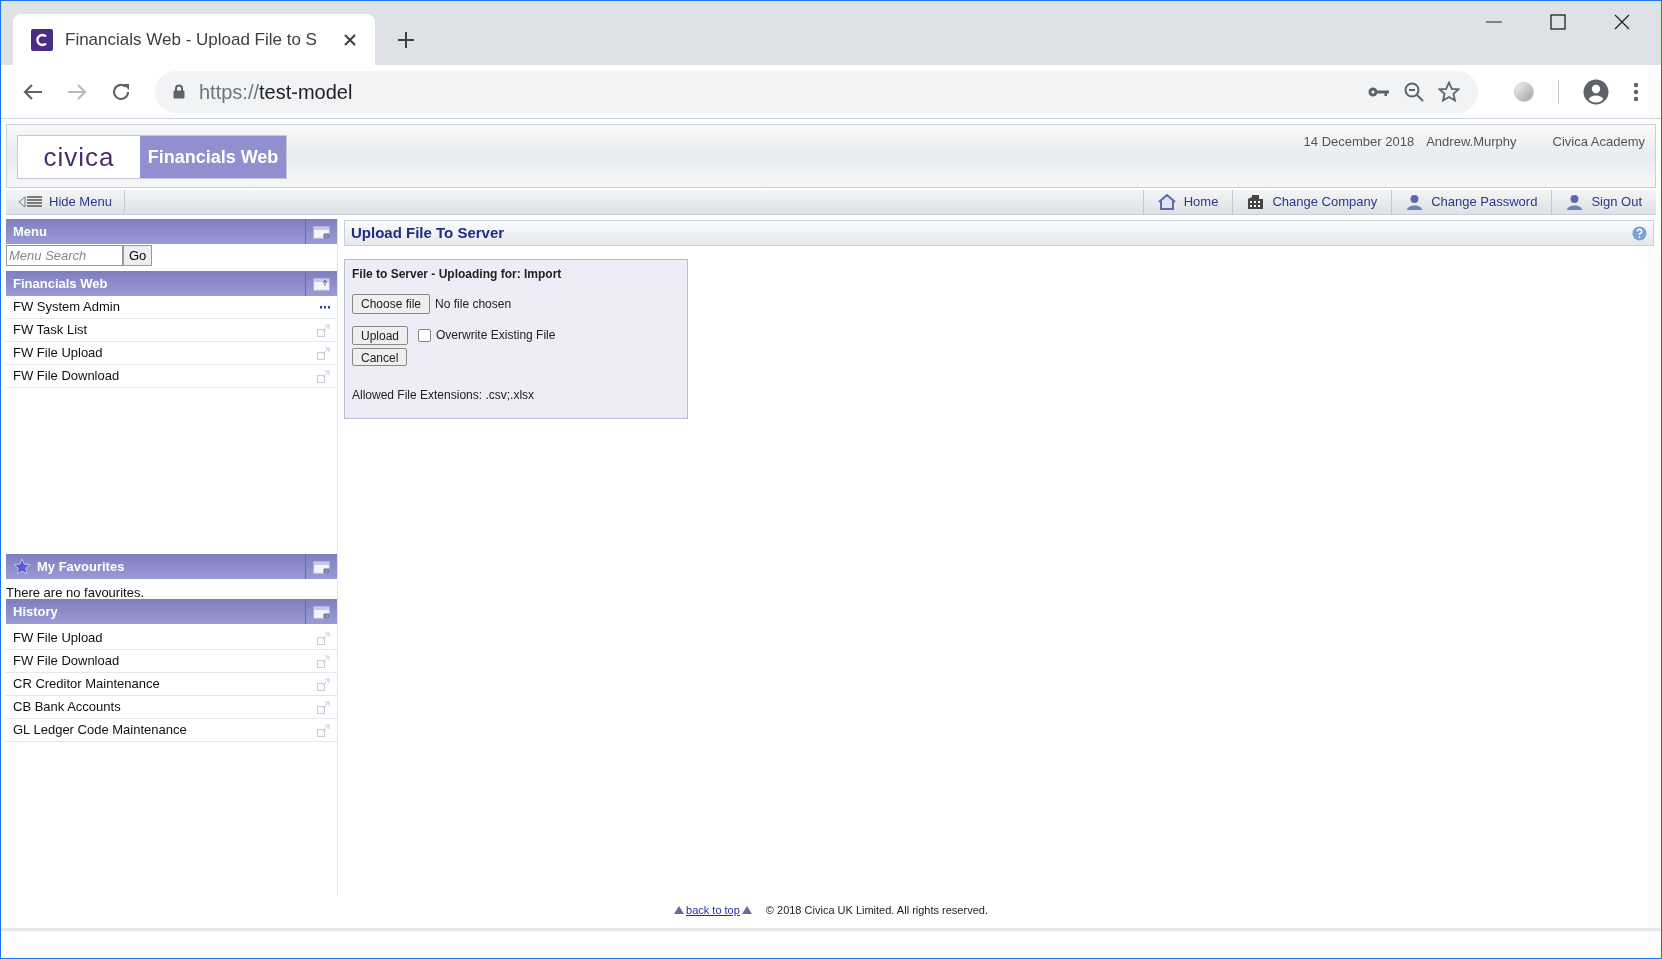  Describe the element at coordinates (816, 91) in the screenshot. I see `address-bar: https://test-model` at that location.